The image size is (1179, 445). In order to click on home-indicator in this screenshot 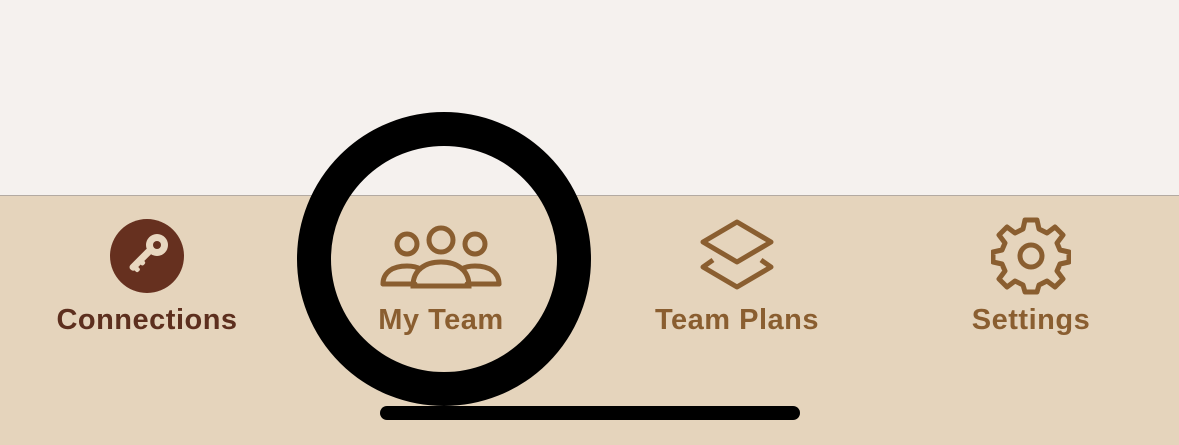, I will do `click(590, 413)`.